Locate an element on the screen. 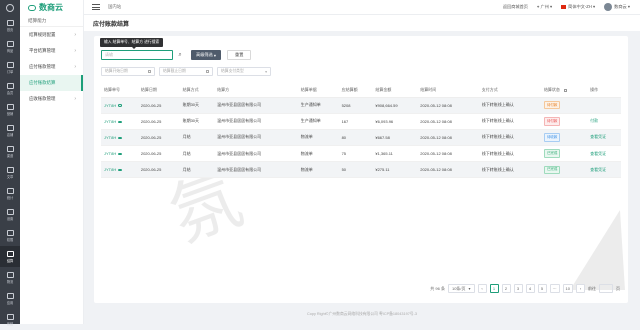 The width and height of the screenshot is (640, 330). rail-item-member: 会员 is located at coordinates (10, 88).